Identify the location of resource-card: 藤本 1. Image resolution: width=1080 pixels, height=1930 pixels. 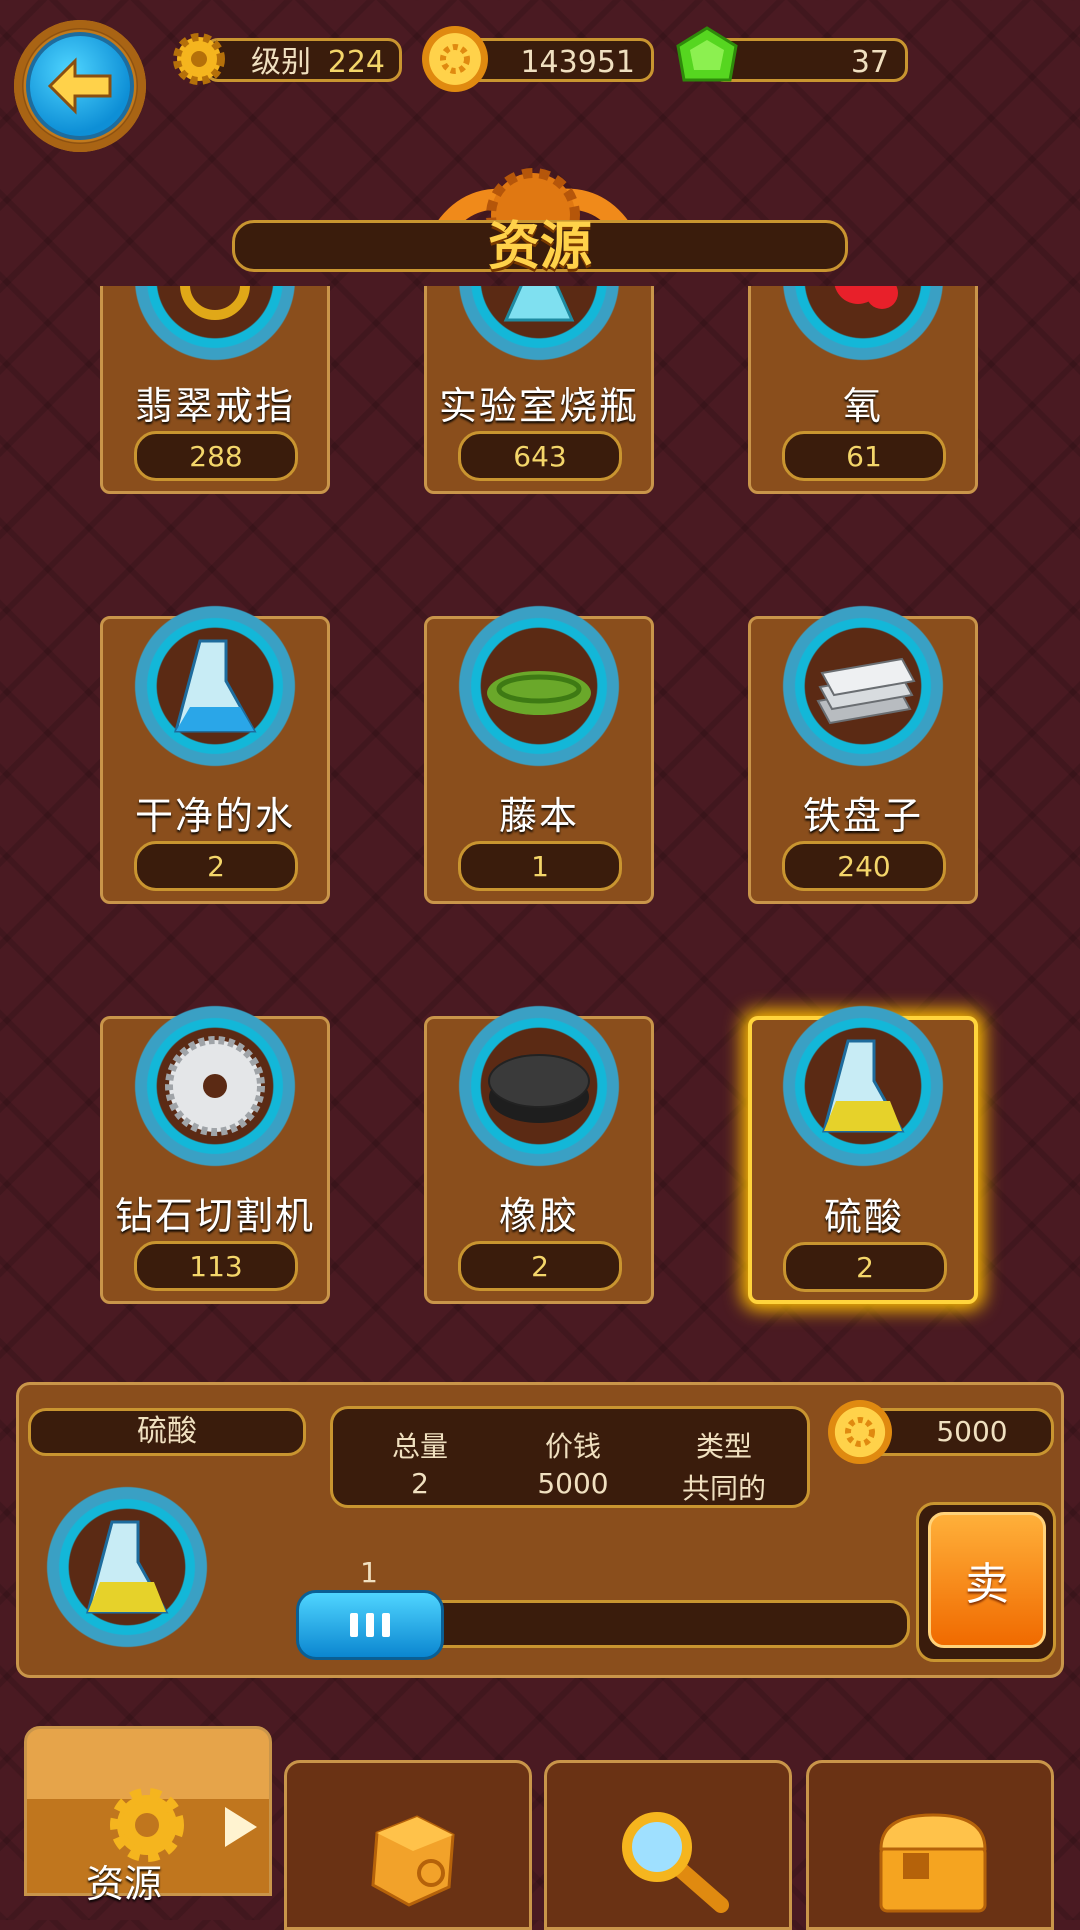
(539, 752).